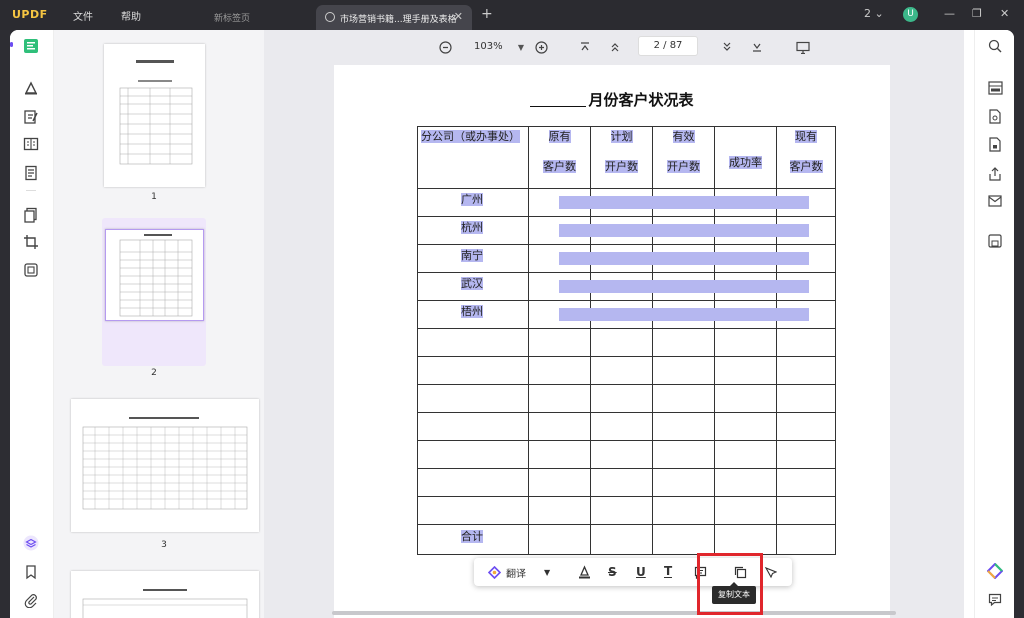 This screenshot has height=618, width=1024. Describe the element at coordinates (31, 242) in the screenshot. I see `crop-icon` at that location.